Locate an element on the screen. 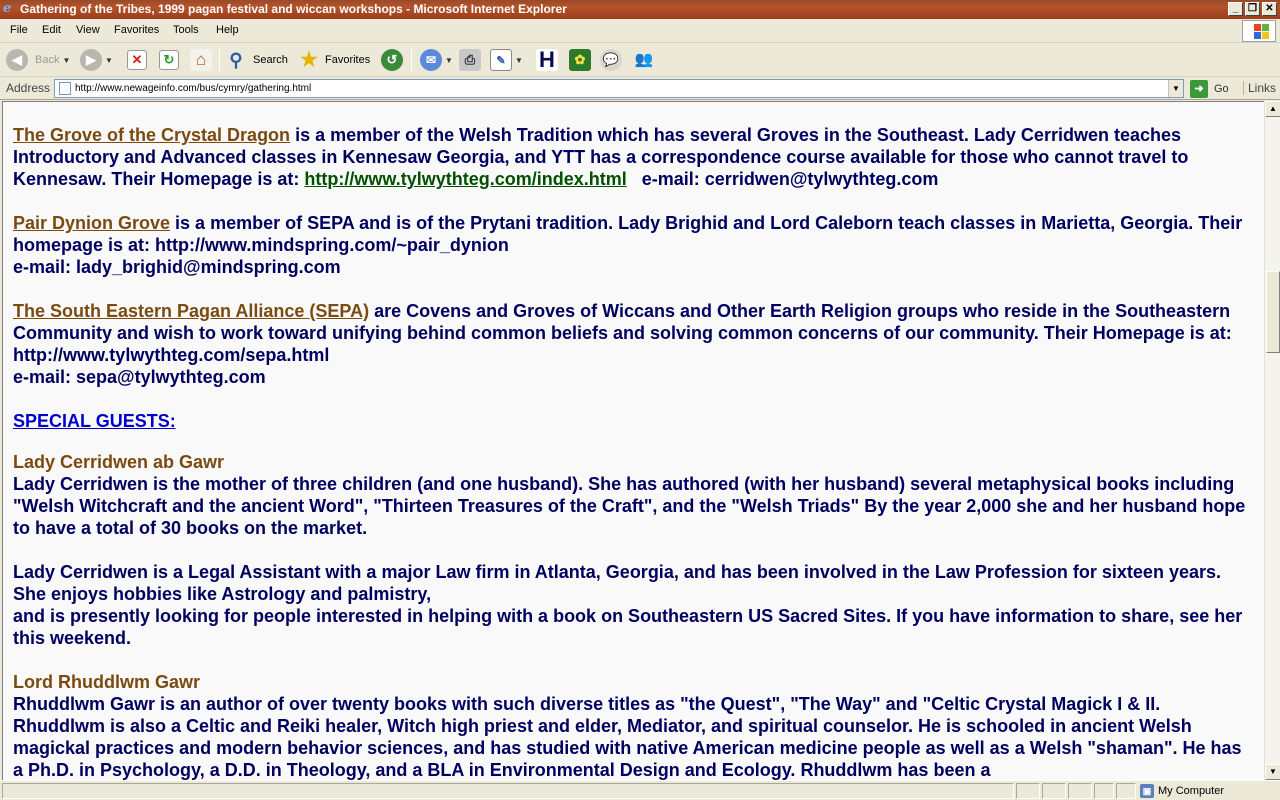 This screenshot has width=1280, height=800. vertical-scrollbar: ▲ ▼ is located at coordinates (1272, 440).